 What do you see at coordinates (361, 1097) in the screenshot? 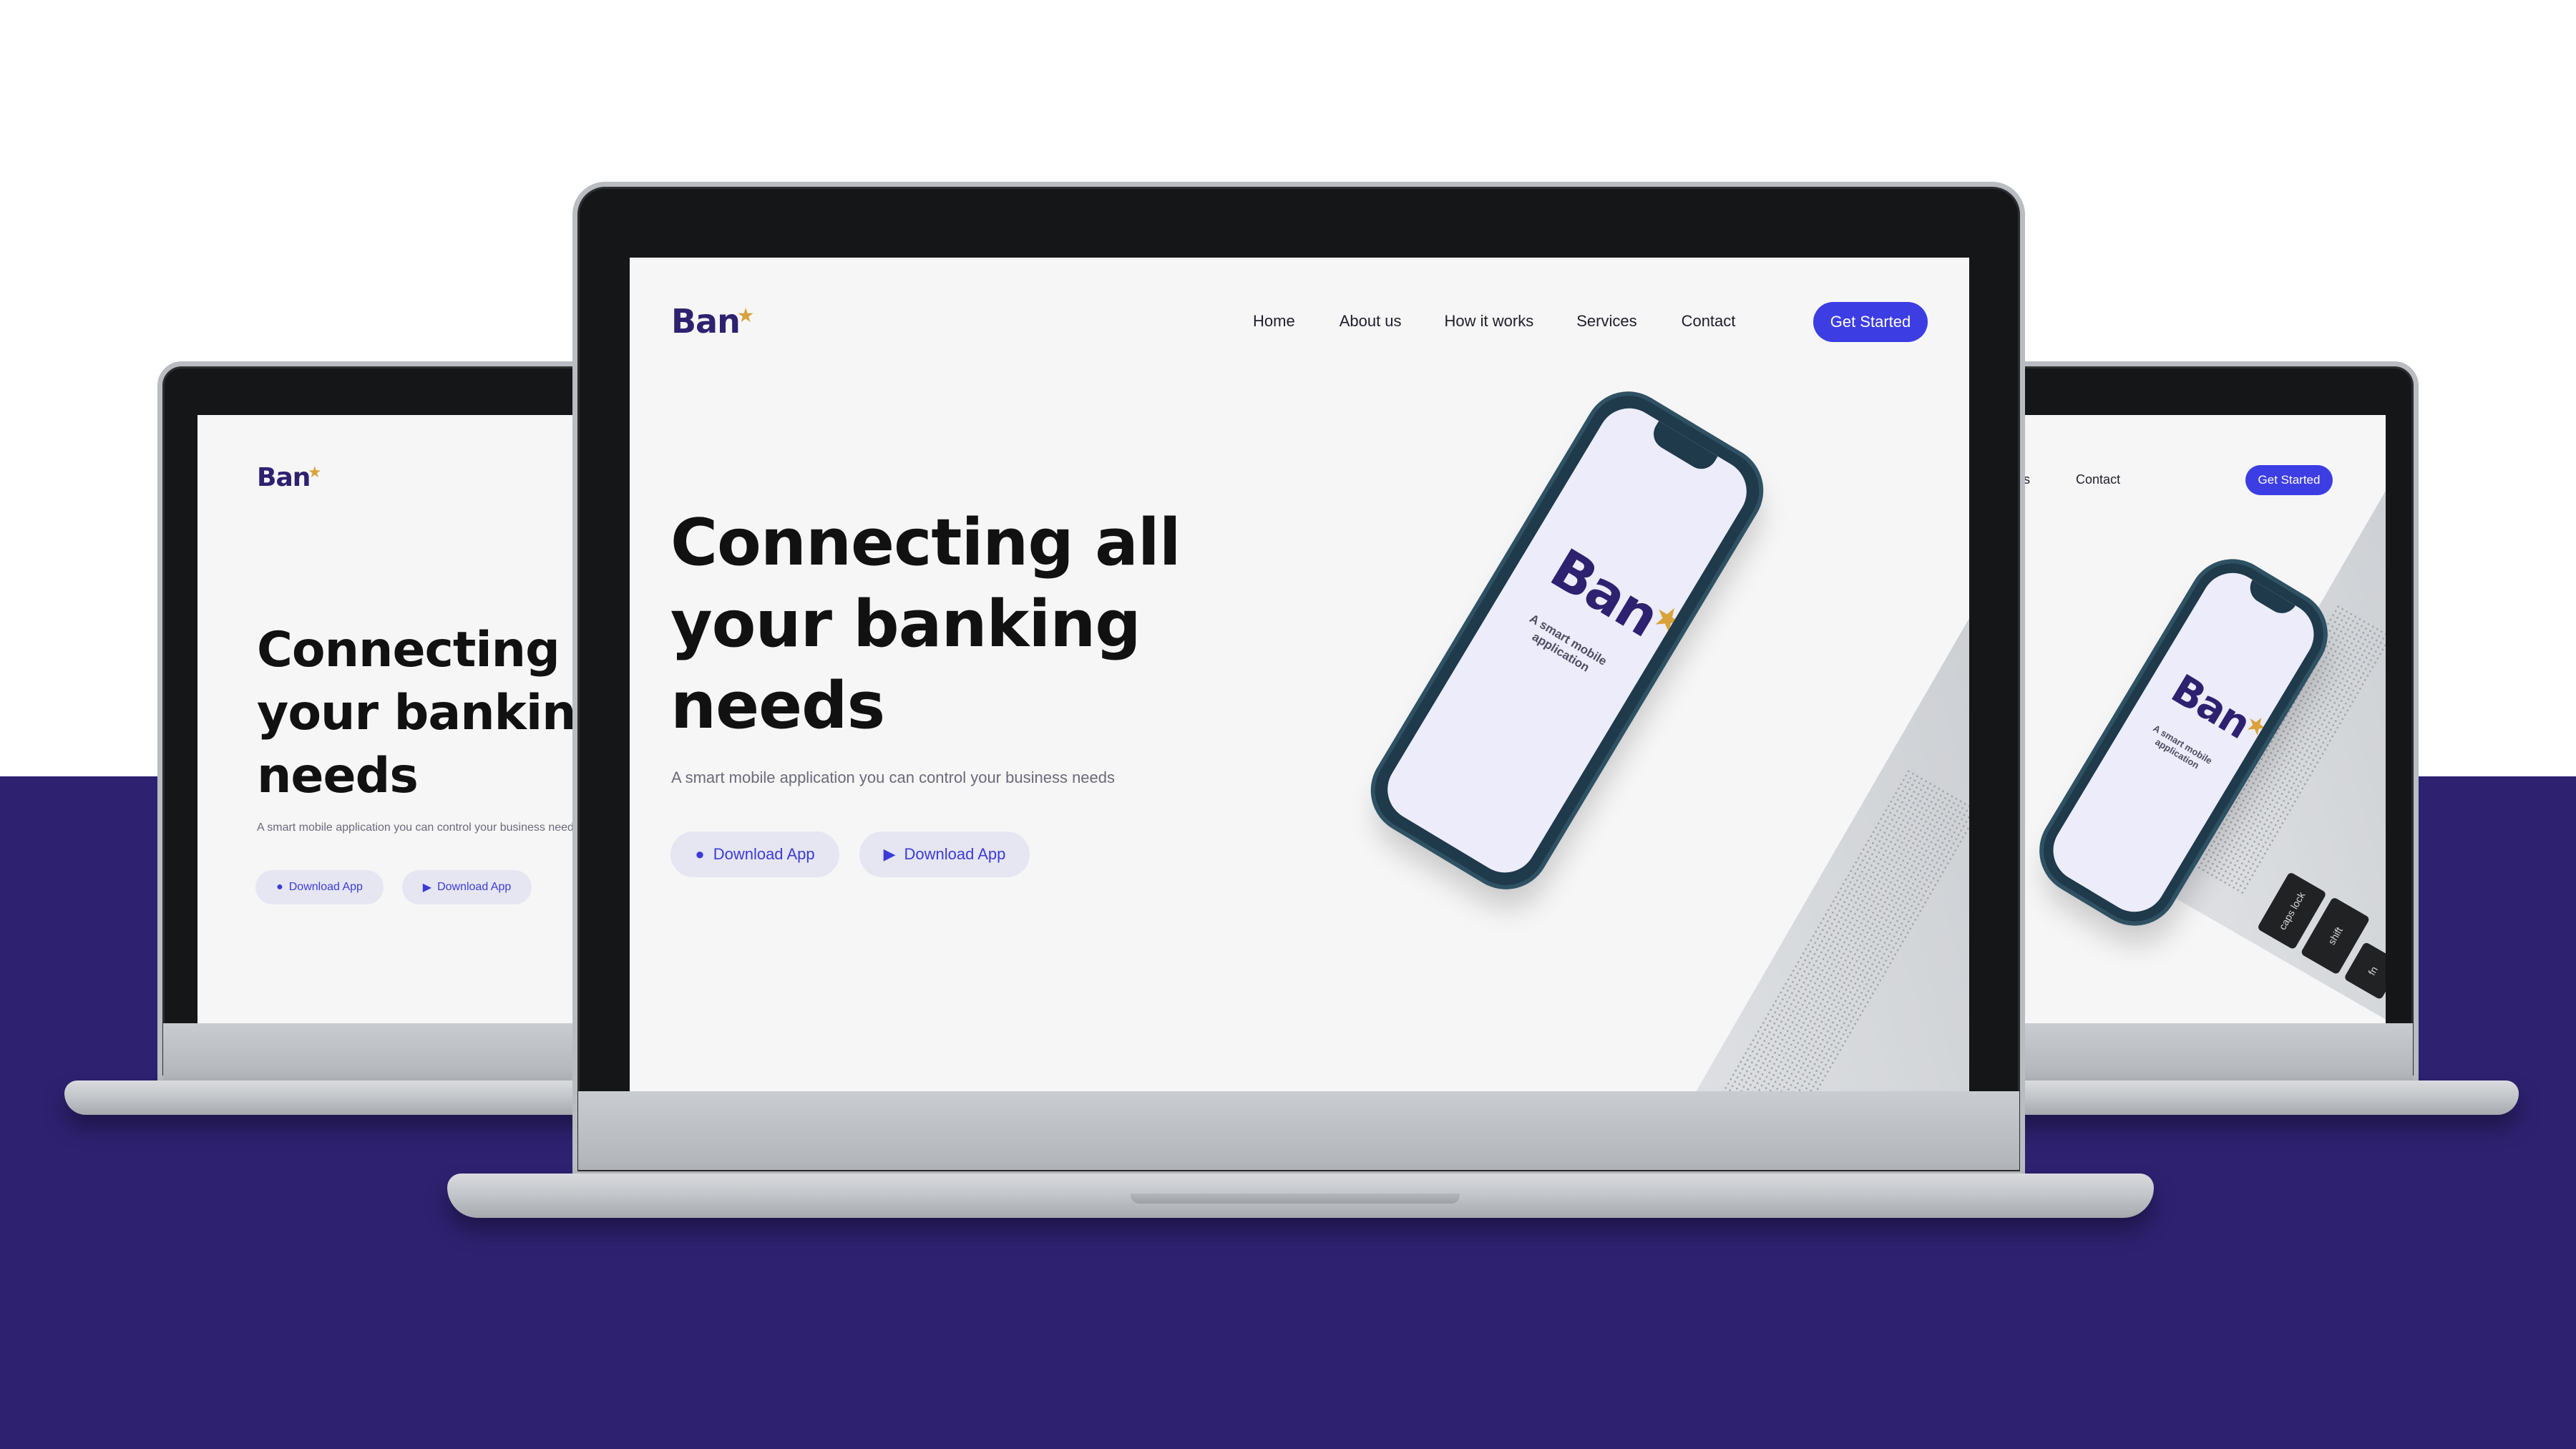
I see `left-laptop-base` at bounding box center [361, 1097].